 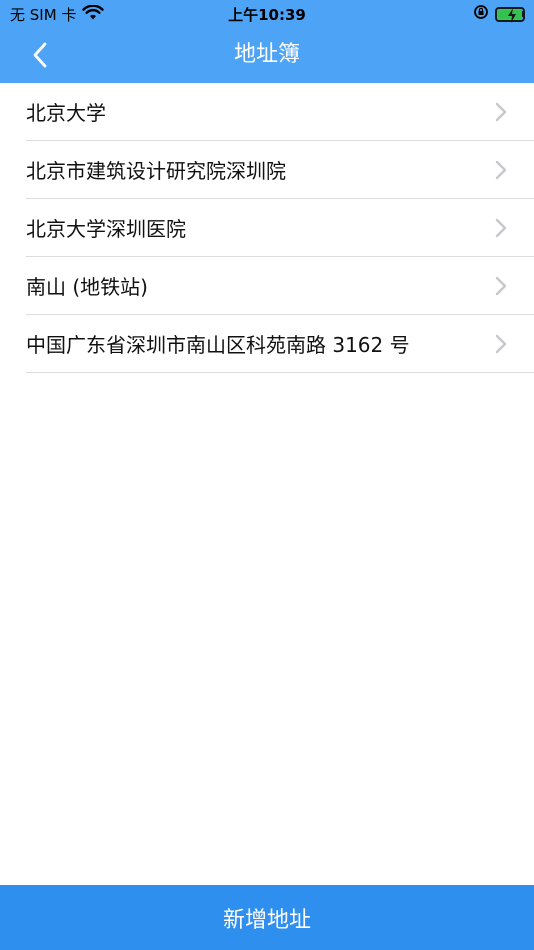 What do you see at coordinates (481, 14) in the screenshot?
I see `rotation-lock-icon` at bounding box center [481, 14].